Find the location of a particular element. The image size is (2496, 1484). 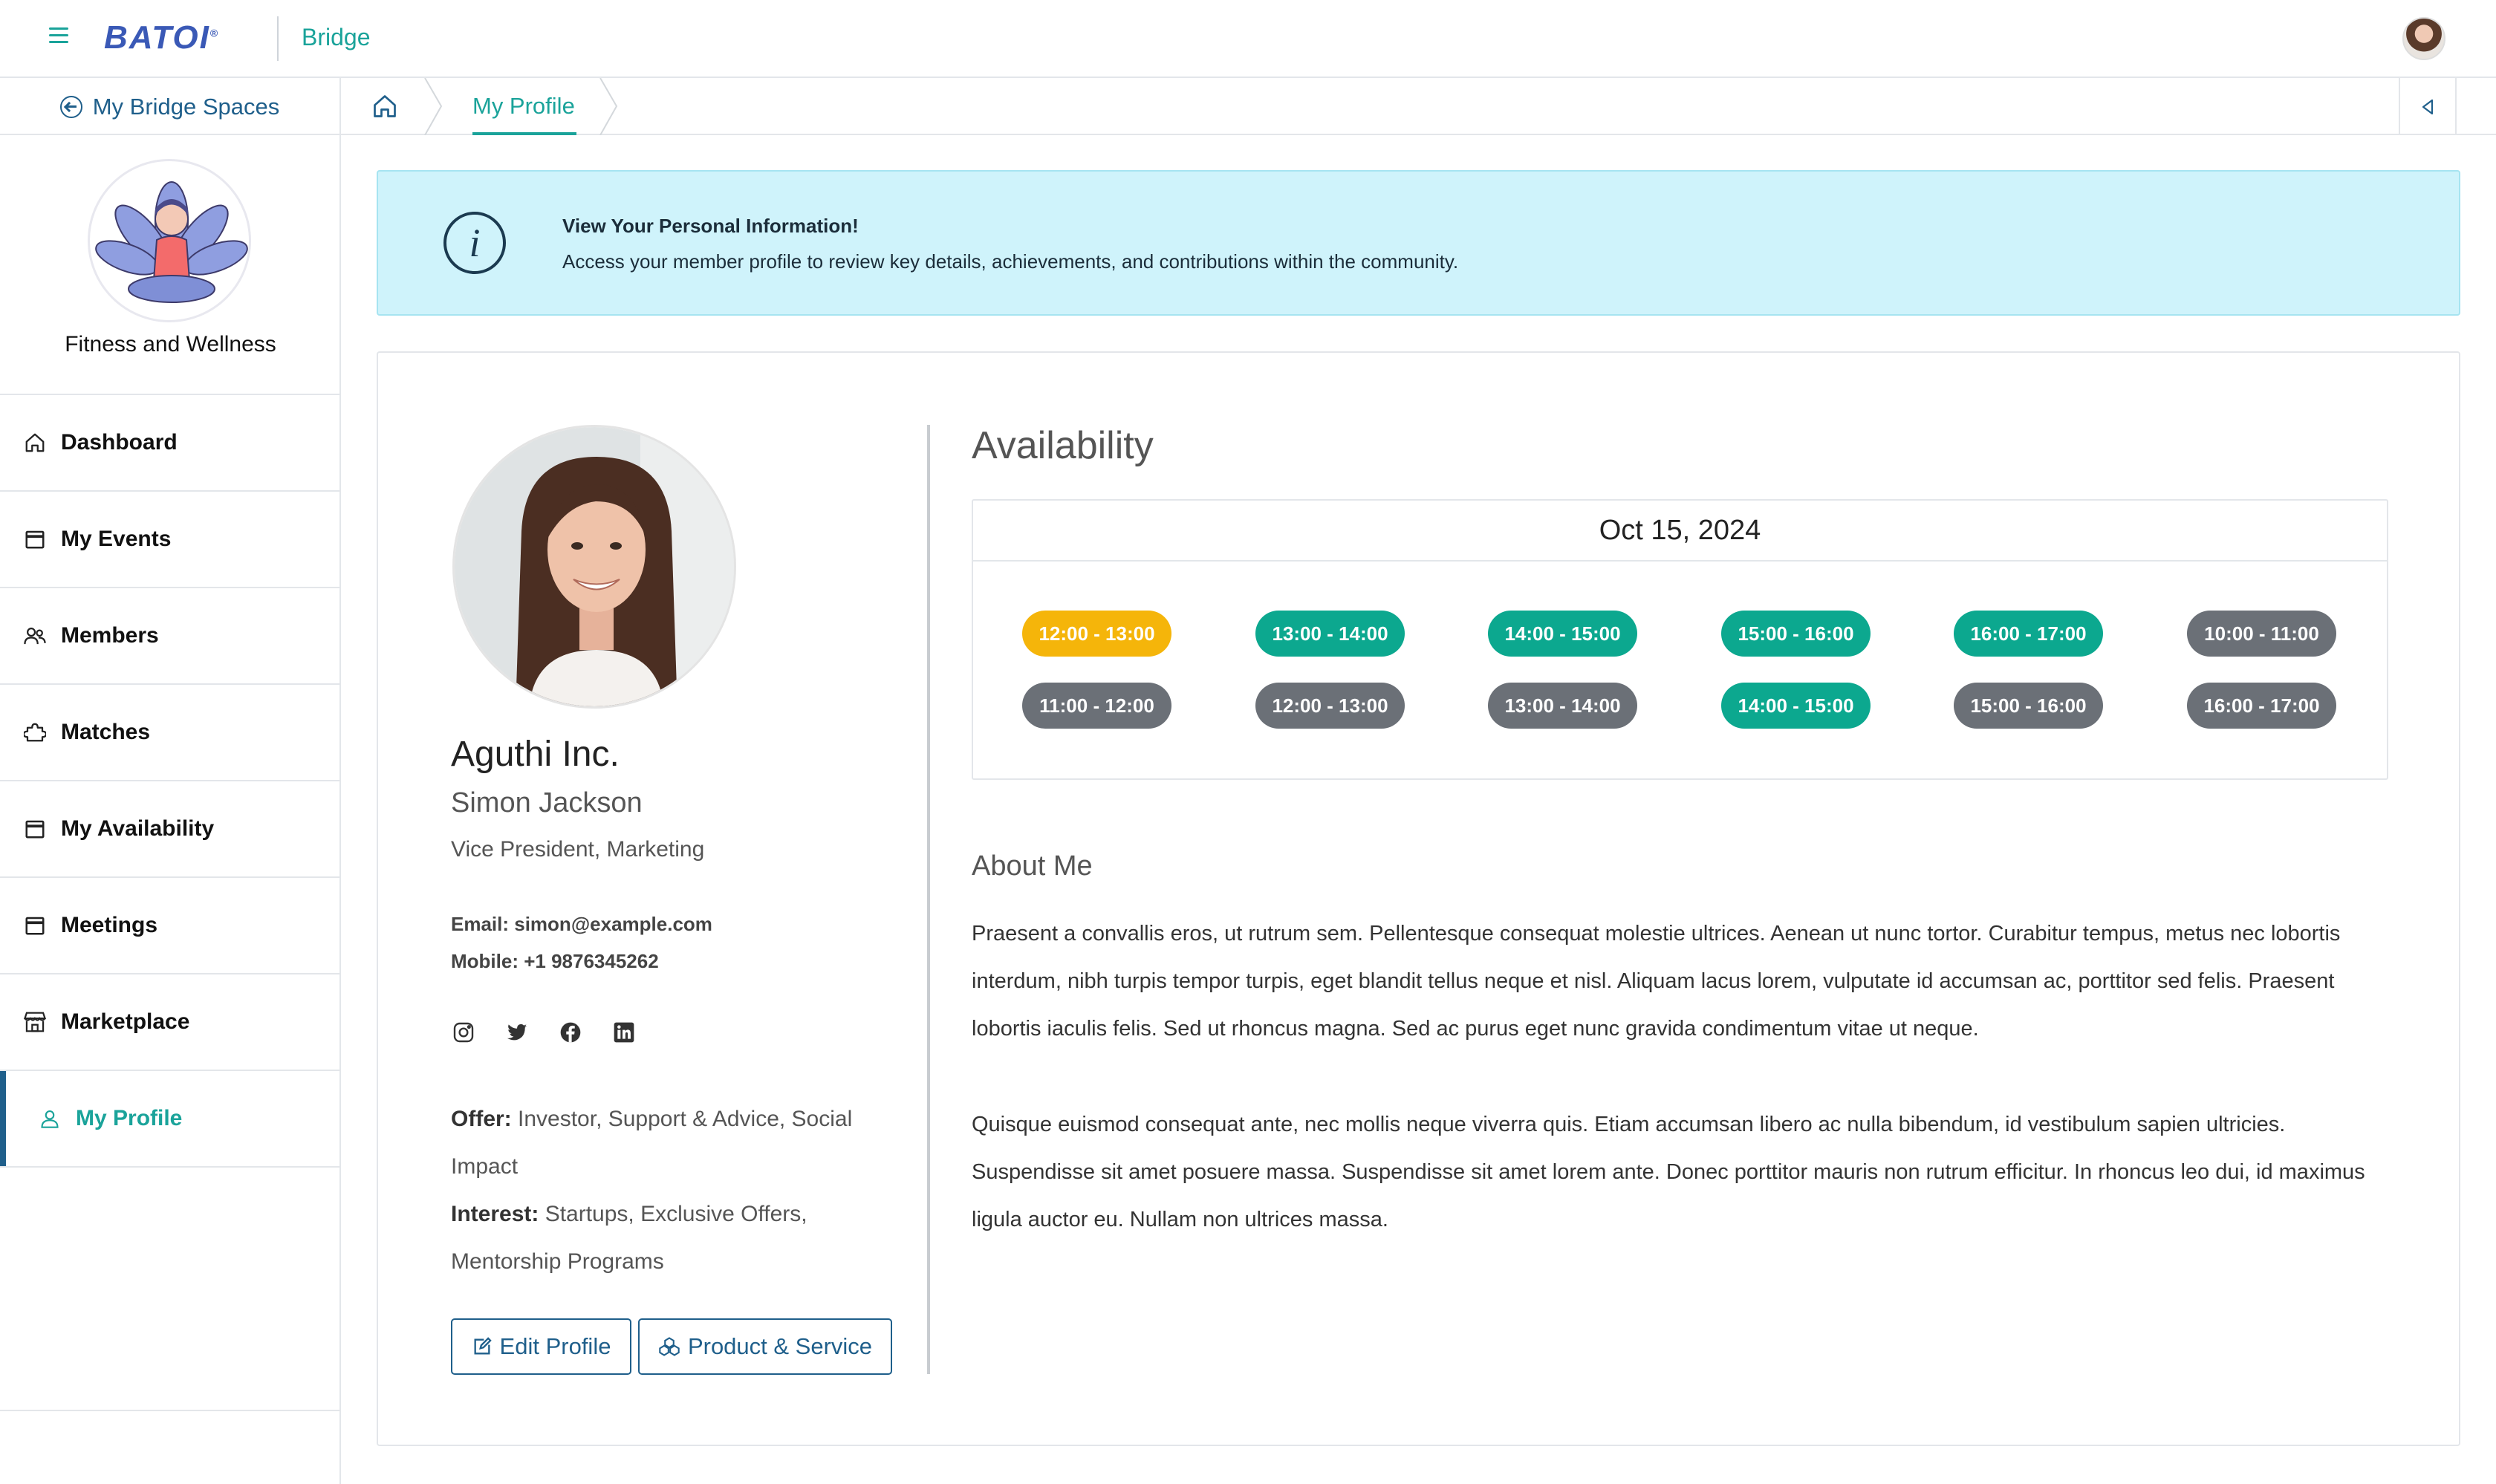

space-logo is located at coordinates (169, 241).